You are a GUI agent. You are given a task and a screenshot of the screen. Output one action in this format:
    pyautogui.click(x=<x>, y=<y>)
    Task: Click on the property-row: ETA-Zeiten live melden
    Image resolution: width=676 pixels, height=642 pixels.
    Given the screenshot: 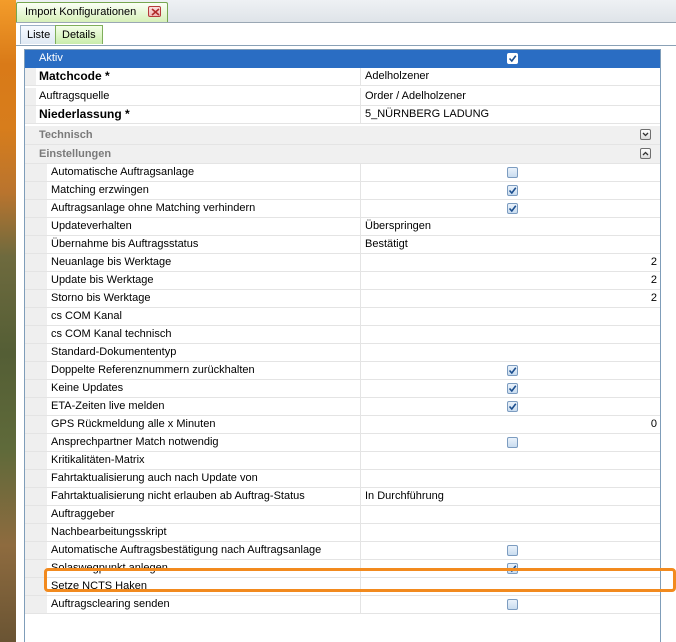 What is the action you would take?
    pyautogui.click(x=342, y=407)
    